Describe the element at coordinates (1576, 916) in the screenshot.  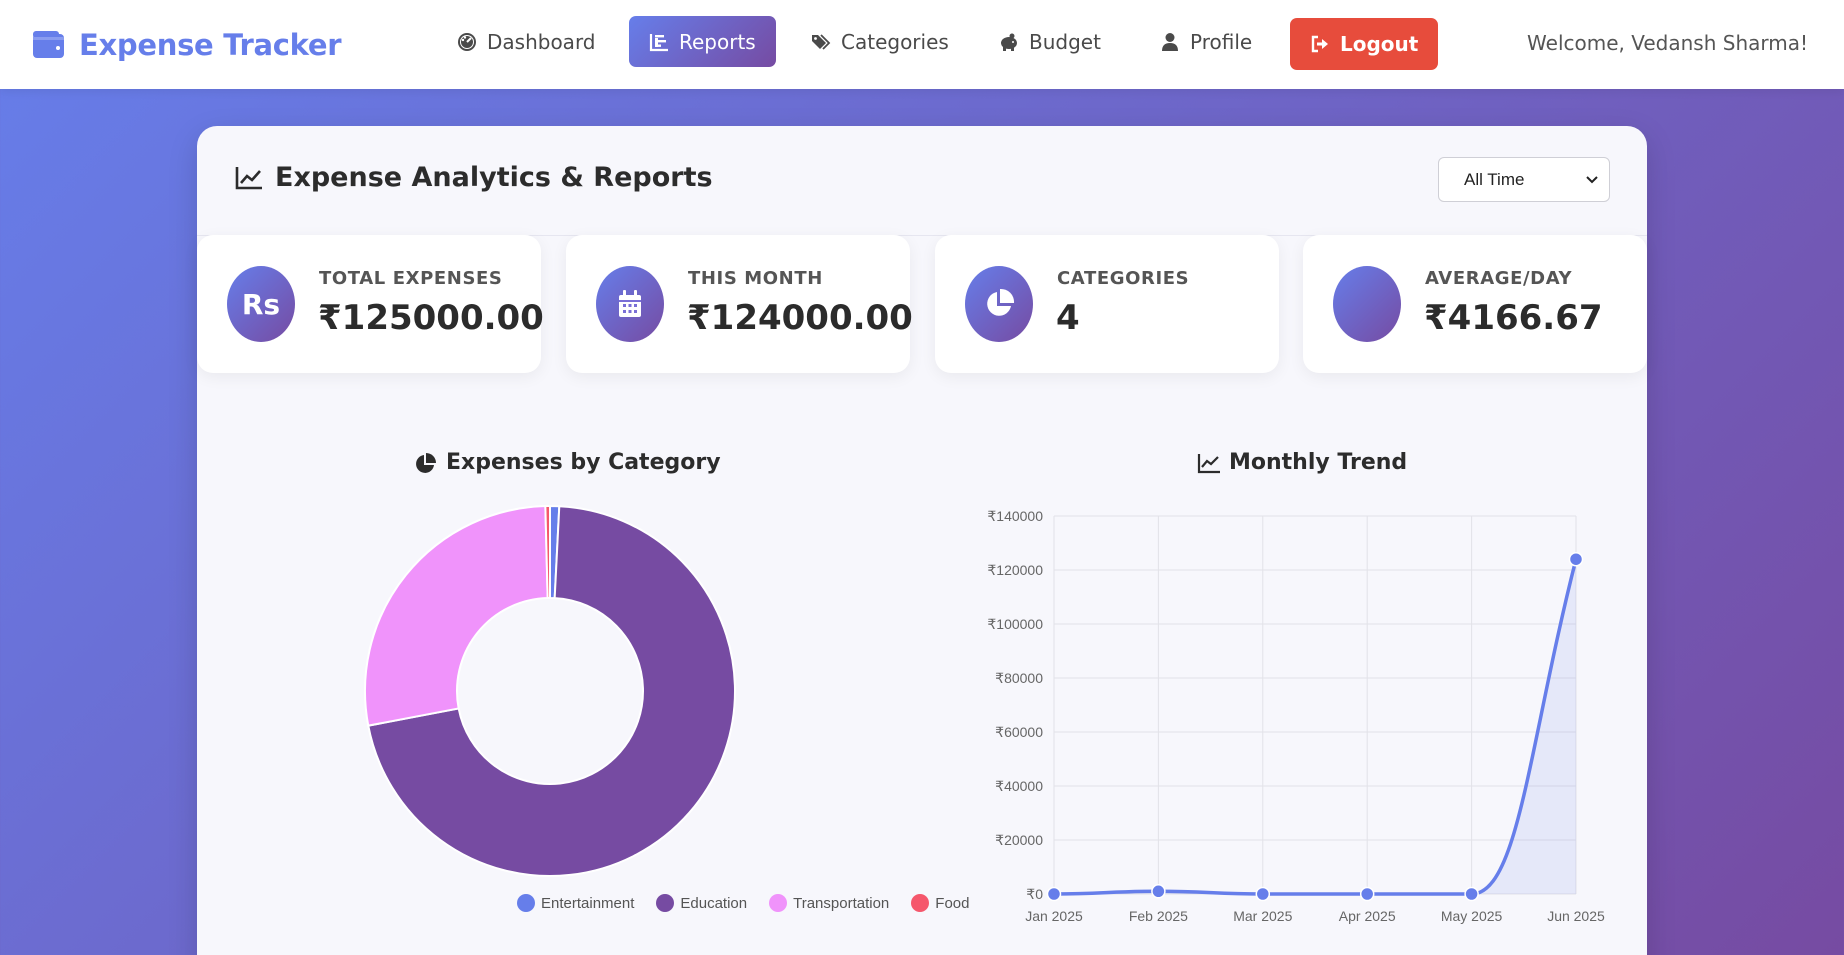
I see `x-tick-label: Jun 2025` at that location.